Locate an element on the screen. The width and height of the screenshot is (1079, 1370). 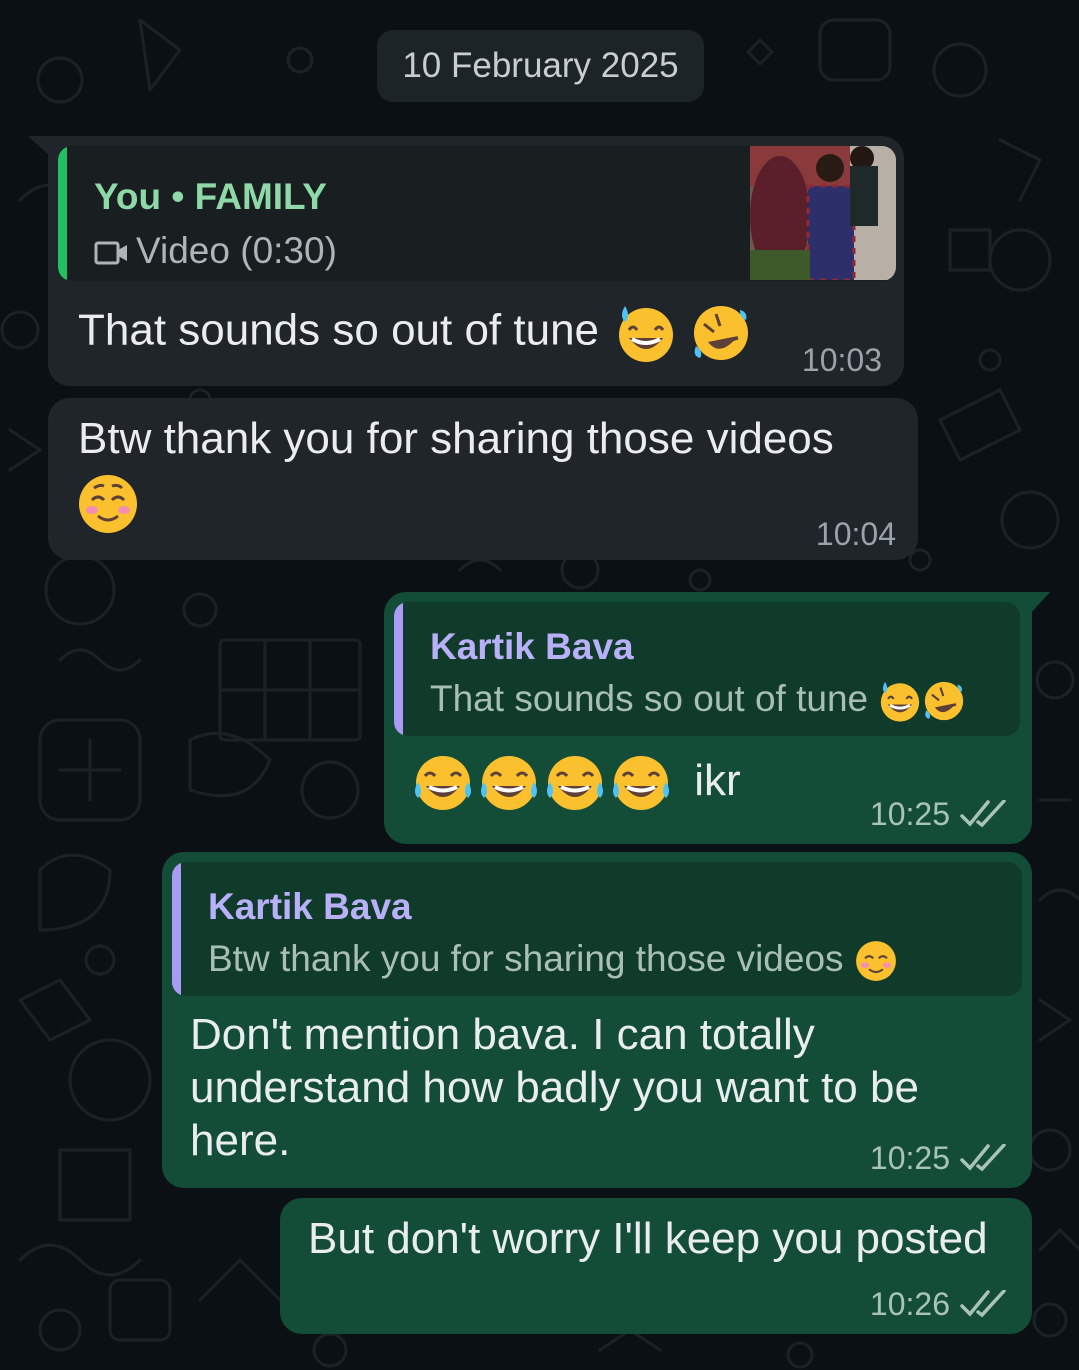
message-text: That sounds so out of tune is located at coordinates (415, 333).